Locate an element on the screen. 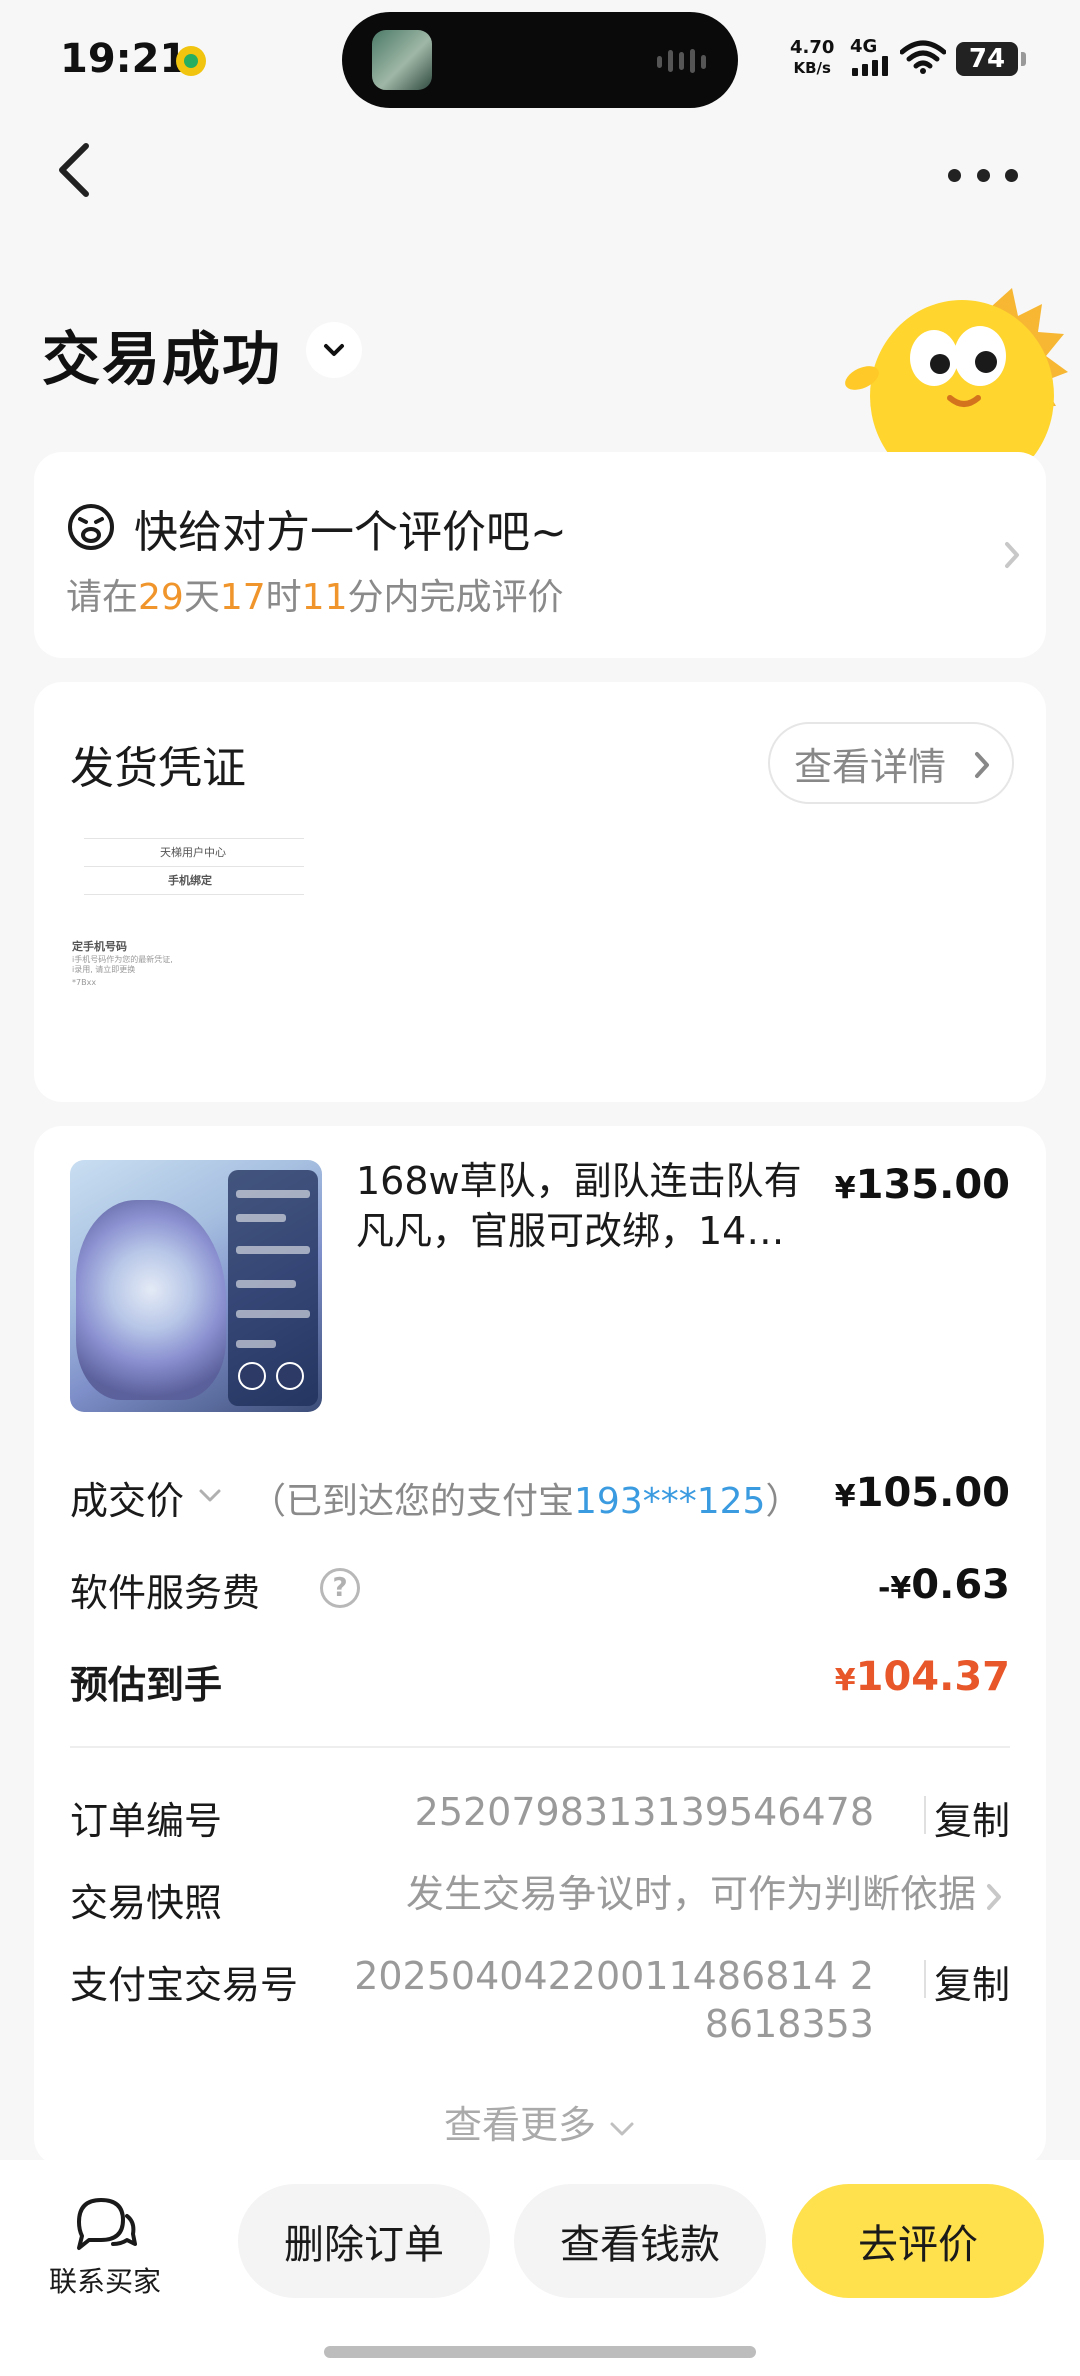 This screenshot has height=2376, width=1080. alipay-trade-number-value: 20250404220011486814 2 8618353 is located at coordinates (614, 2000).